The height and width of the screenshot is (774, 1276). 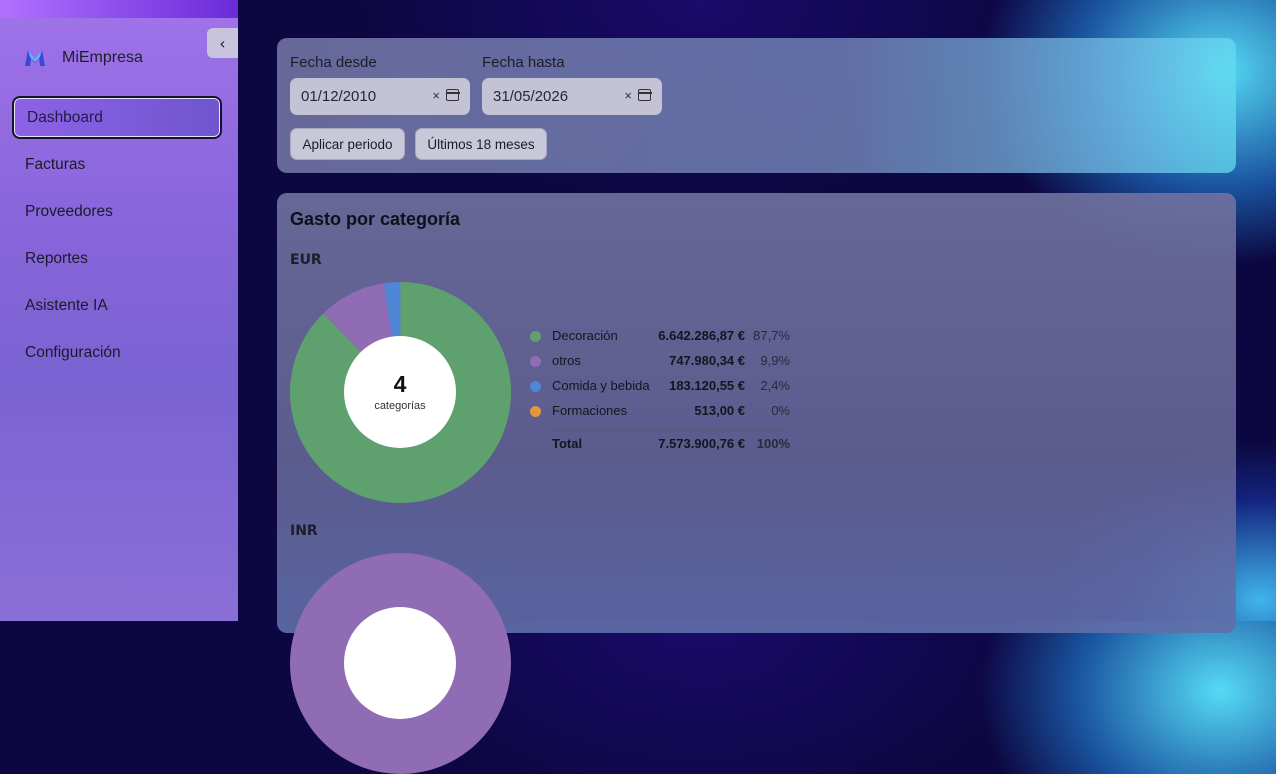 I want to click on legend-value: 183.120,55 €, so click(x=707, y=385).